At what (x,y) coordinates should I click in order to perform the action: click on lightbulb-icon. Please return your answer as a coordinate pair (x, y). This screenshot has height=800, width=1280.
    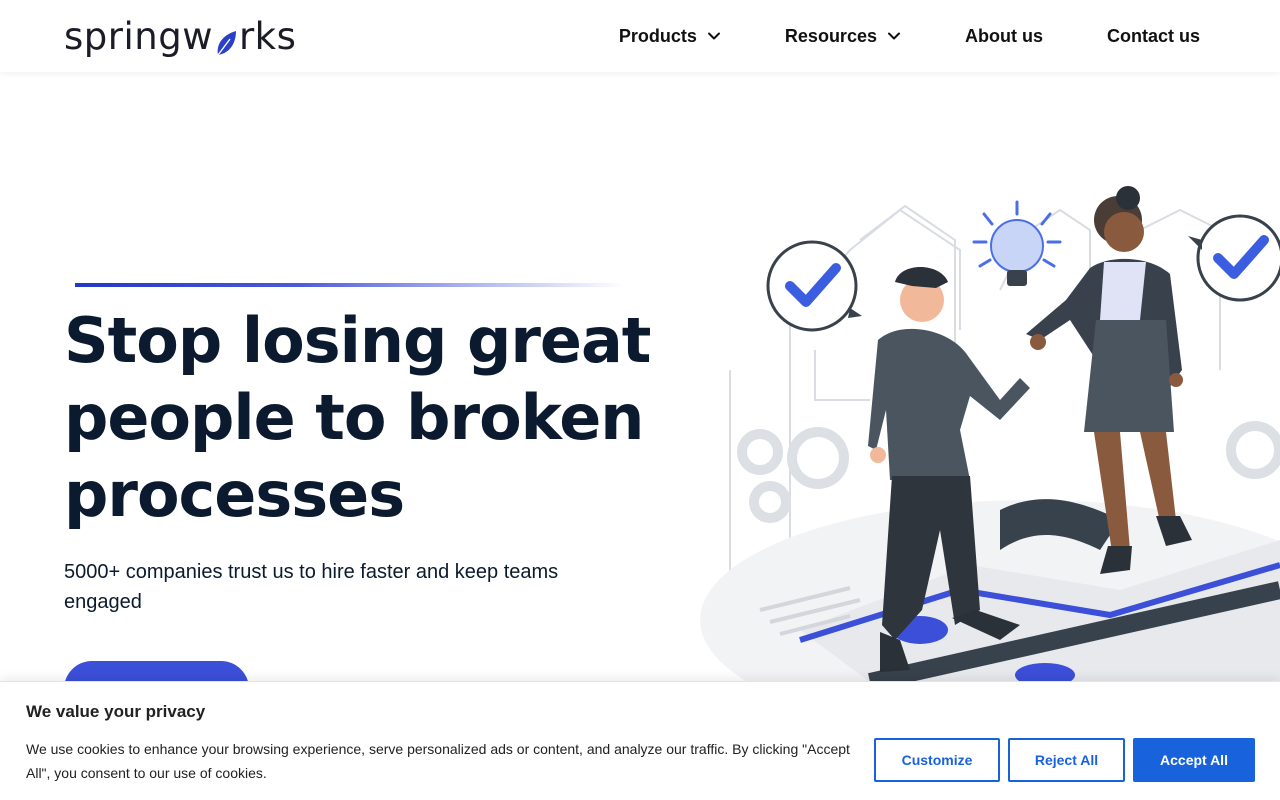
    Looking at the image, I should click on (1017, 243).